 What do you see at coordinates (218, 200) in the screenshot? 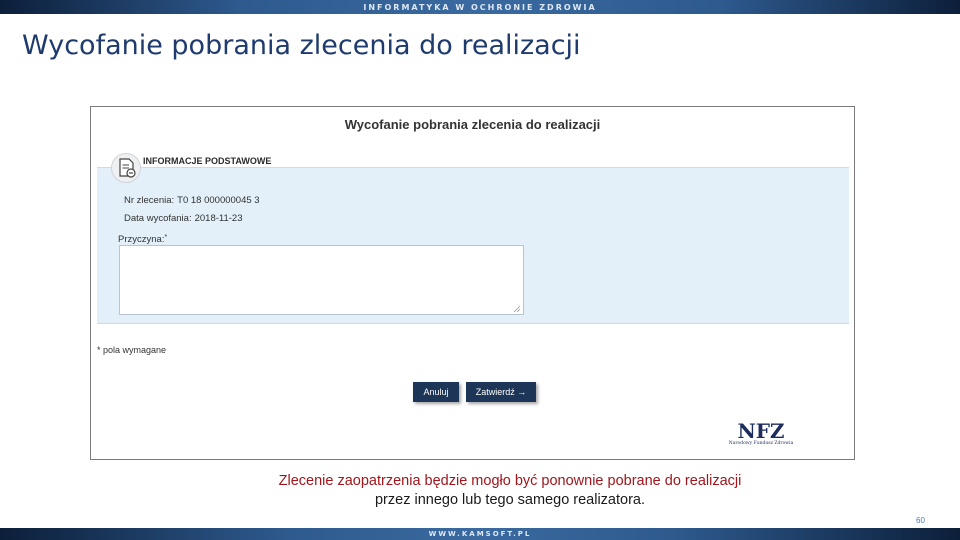
I see `order-number-value: T0 18 000000045 3` at bounding box center [218, 200].